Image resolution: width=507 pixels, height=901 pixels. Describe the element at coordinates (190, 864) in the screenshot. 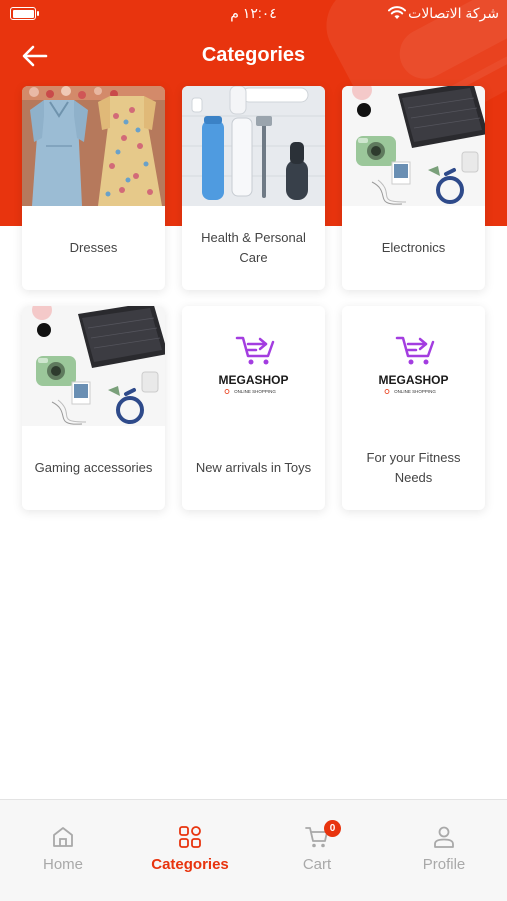

I see `nav-categories-label: Categories` at that location.